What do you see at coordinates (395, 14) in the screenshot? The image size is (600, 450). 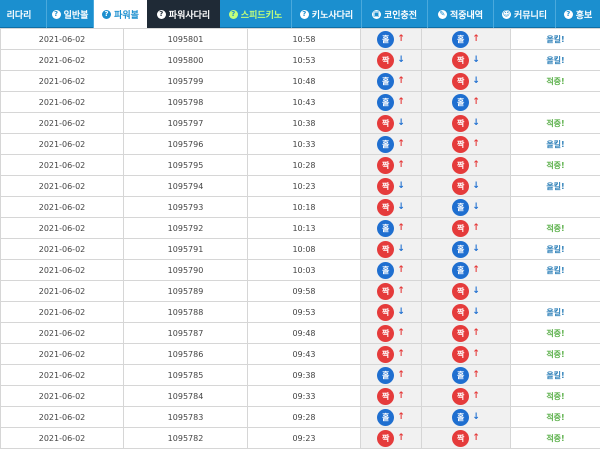 I see `tab-coin-charge: ▣ 코인충전` at bounding box center [395, 14].